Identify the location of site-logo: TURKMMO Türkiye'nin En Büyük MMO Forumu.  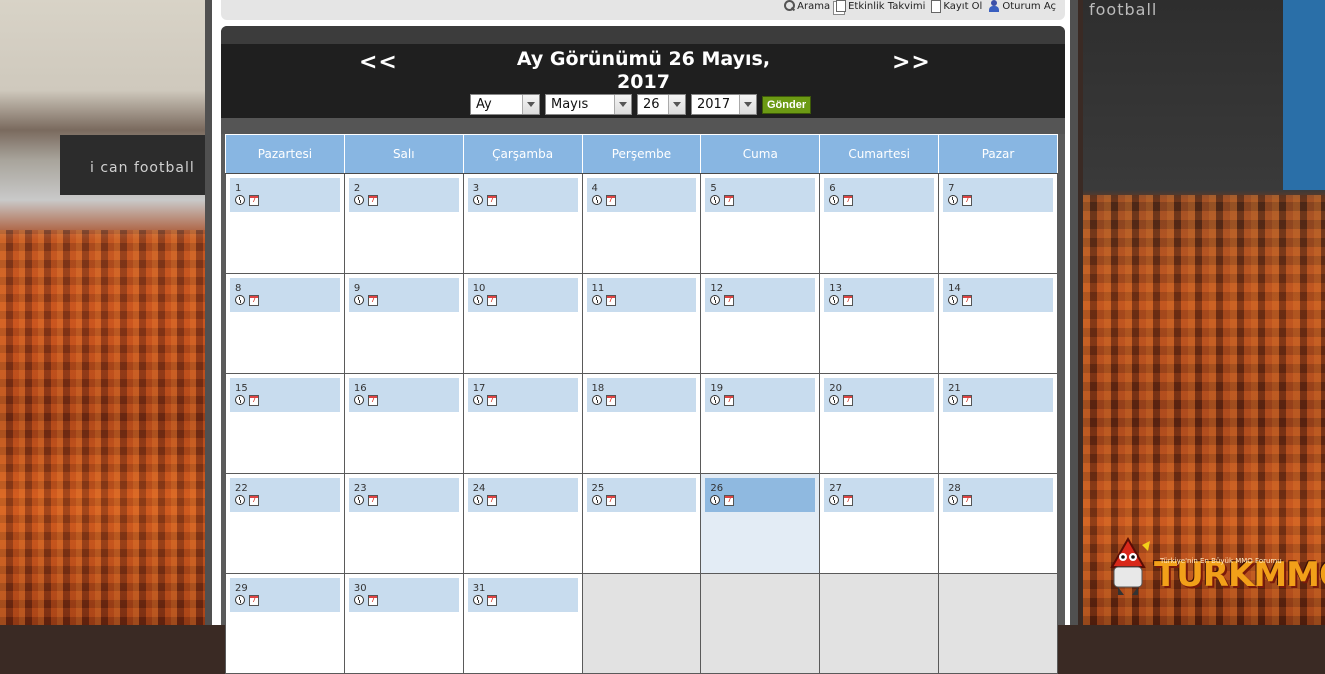
(1213, 568).